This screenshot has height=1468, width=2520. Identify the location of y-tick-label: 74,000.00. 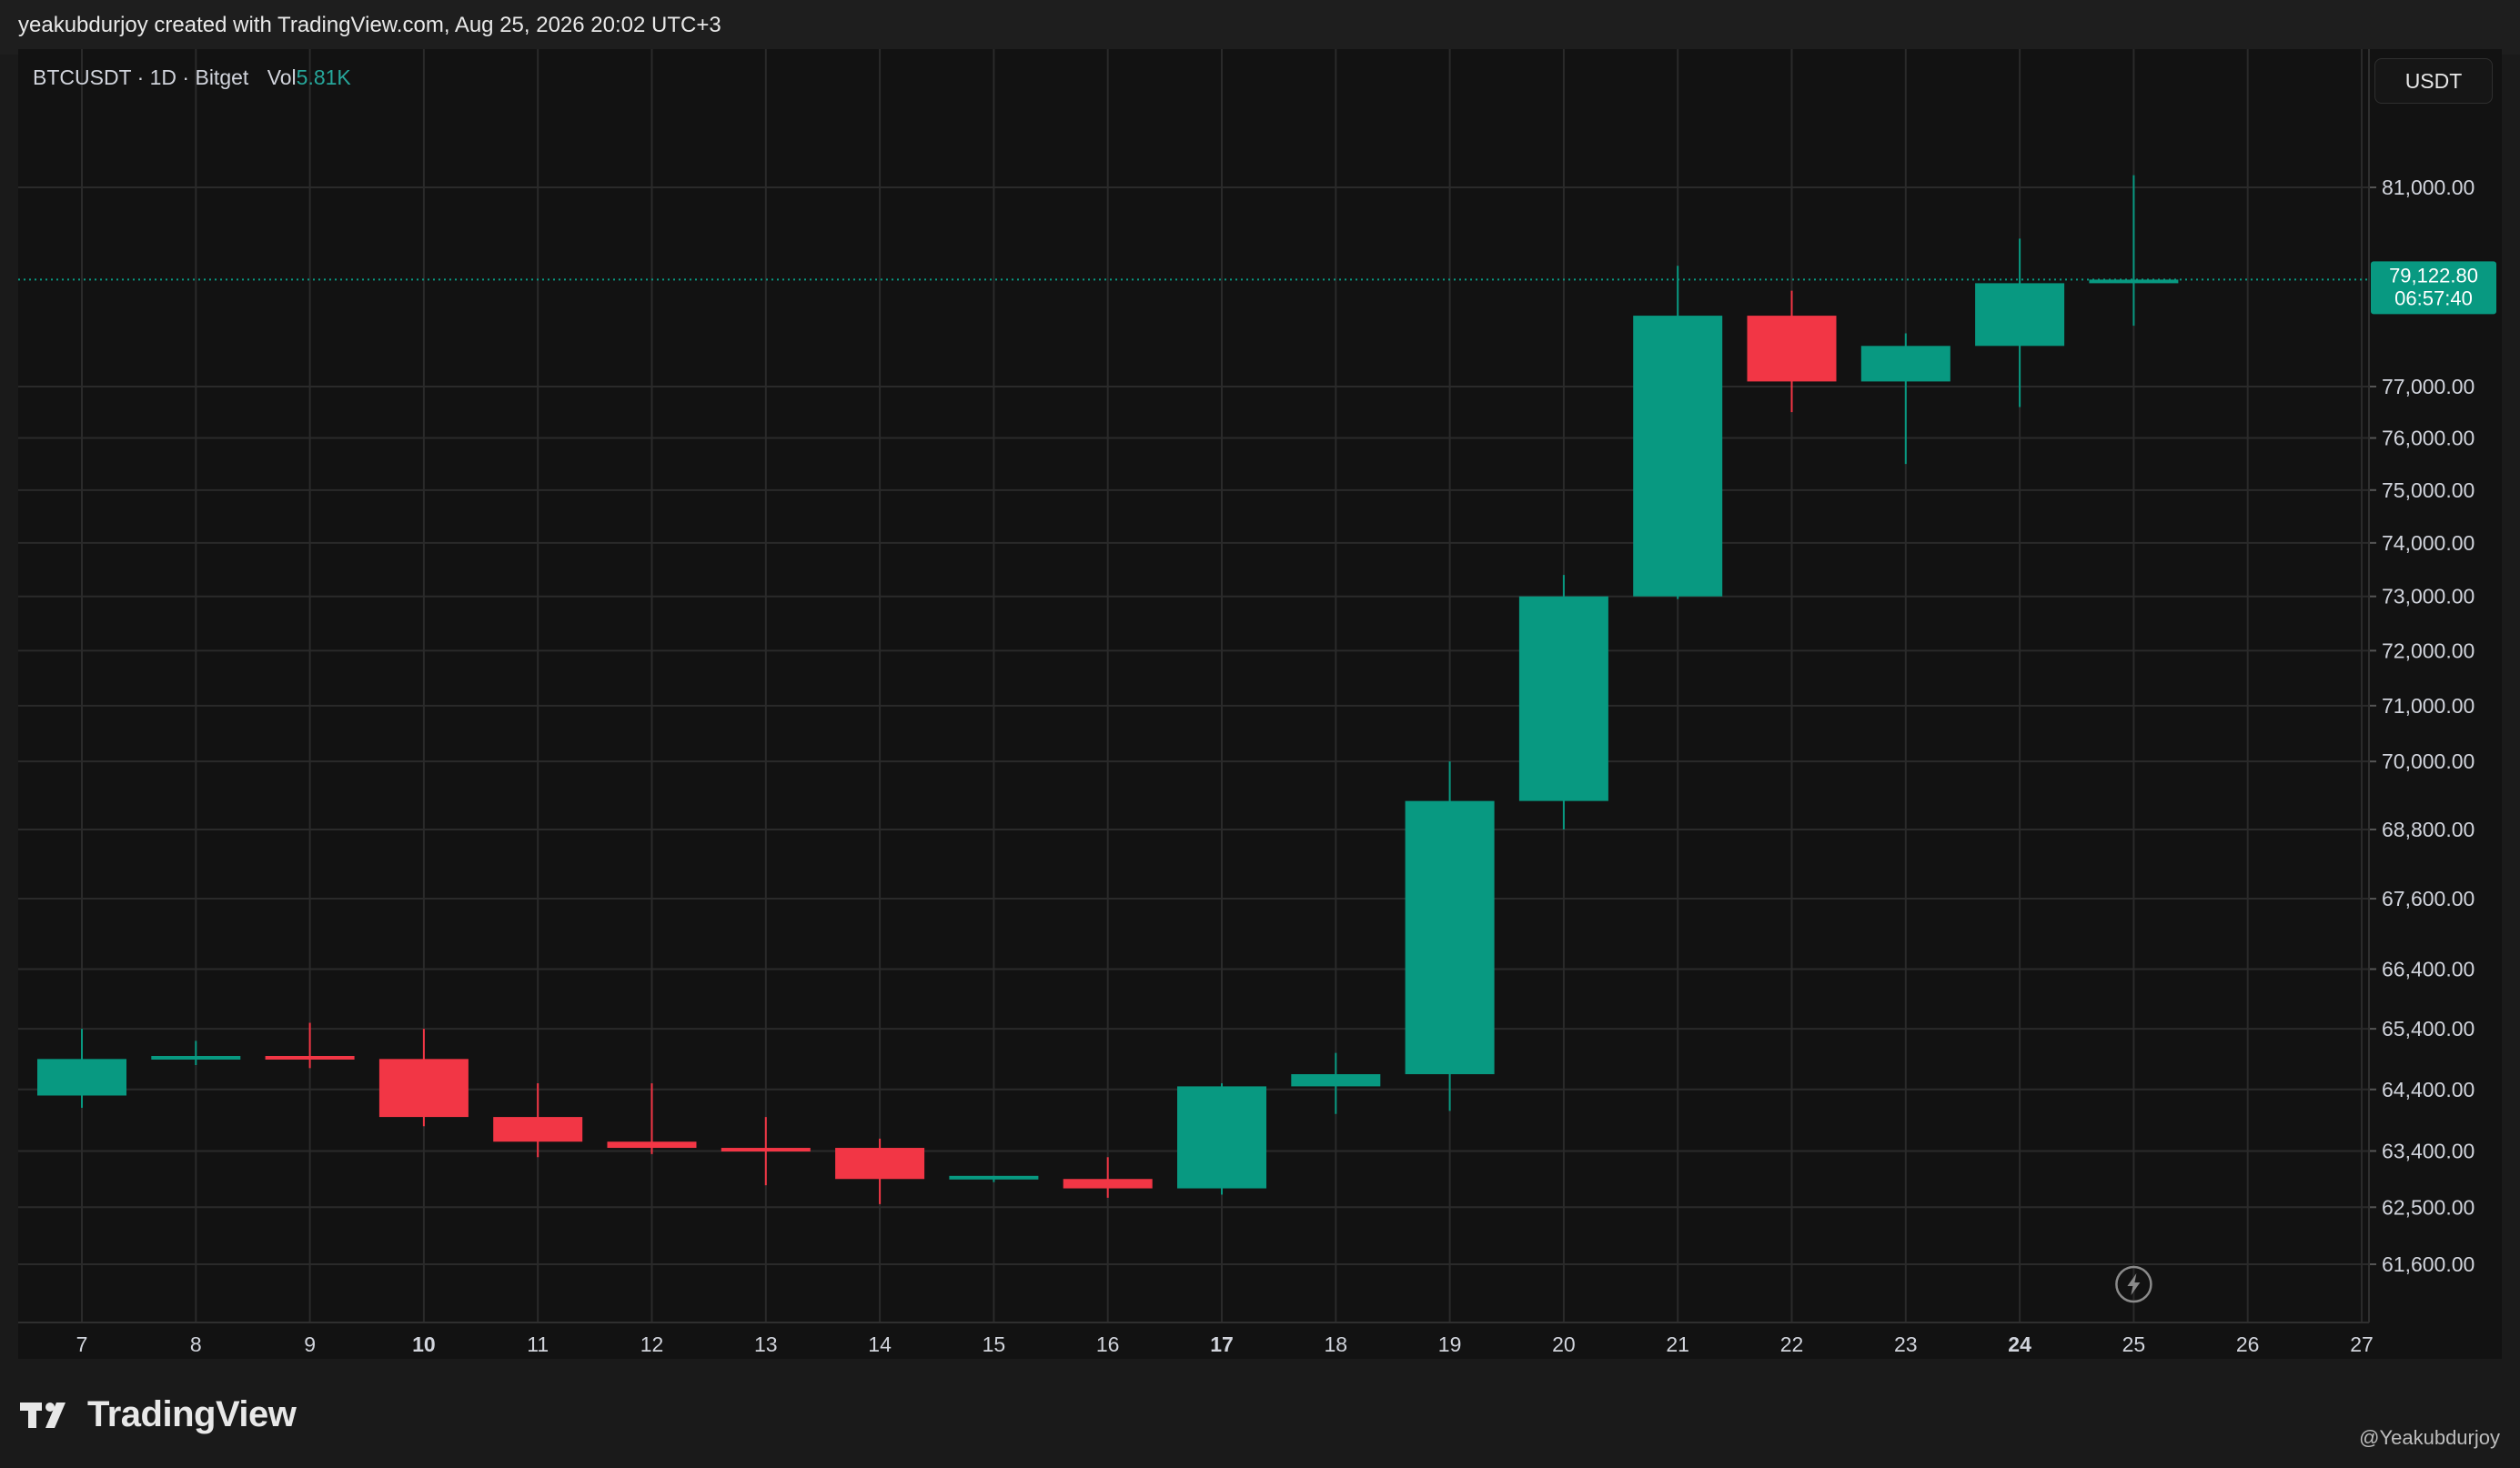
(2429, 543).